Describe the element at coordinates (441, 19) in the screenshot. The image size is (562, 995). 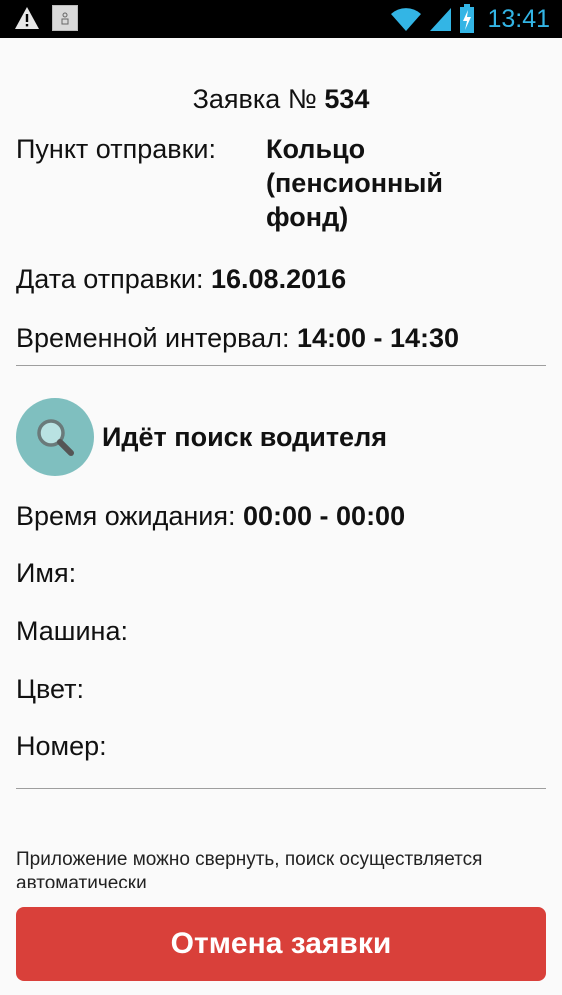
I see `cell-signal-icon` at that location.